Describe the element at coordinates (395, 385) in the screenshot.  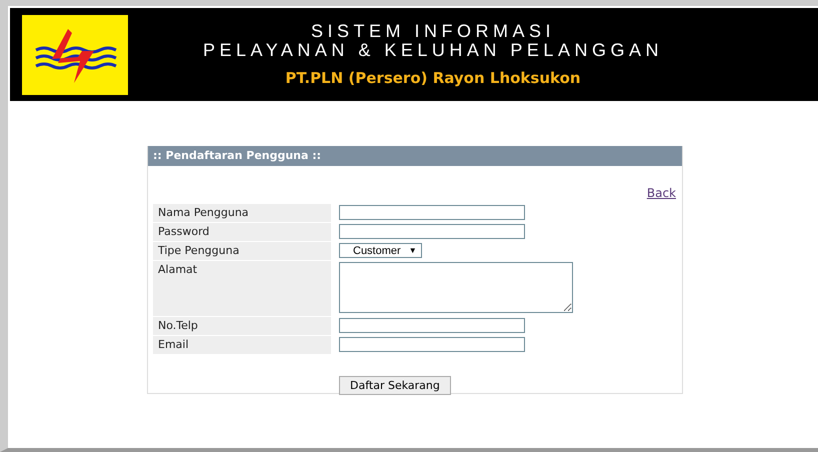
I see `register-button: Daftar Sekarang` at that location.